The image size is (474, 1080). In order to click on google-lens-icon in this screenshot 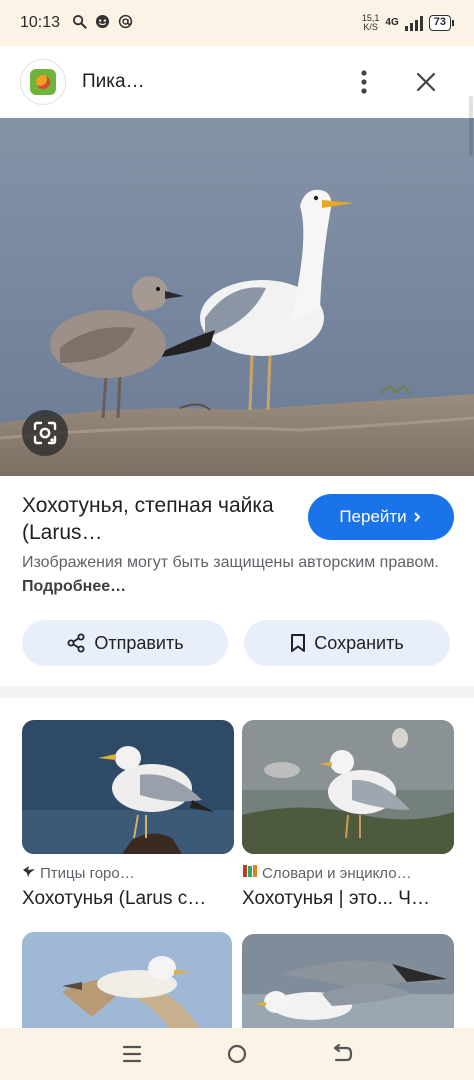, I will do `click(45, 433)`.